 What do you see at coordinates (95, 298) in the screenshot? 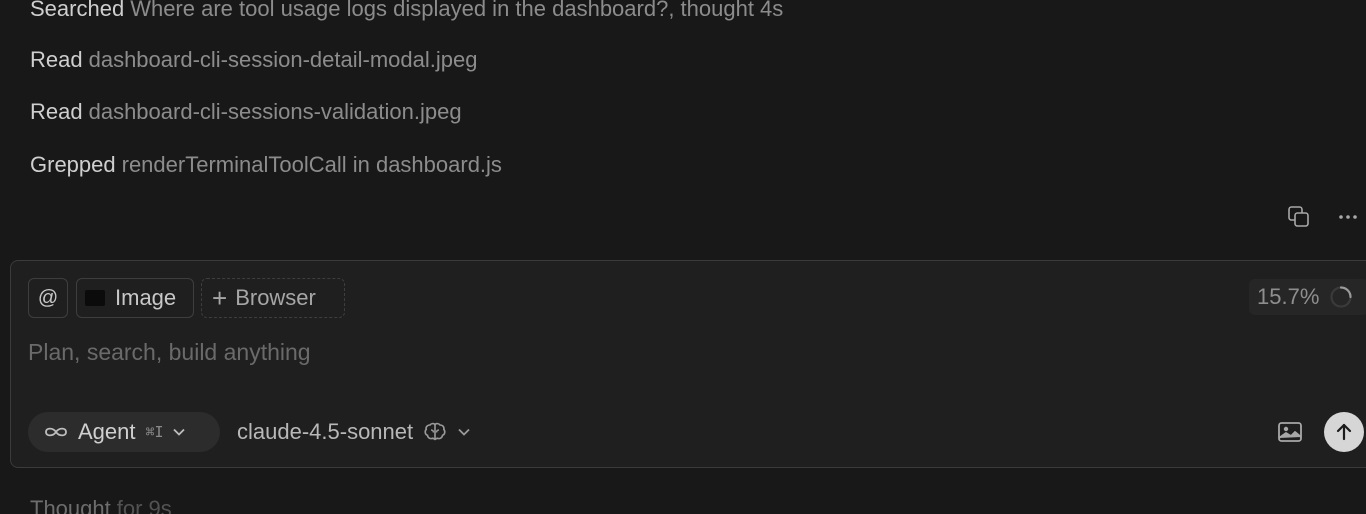
I see `image-thumbnail-icon` at bounding box center [95, 298].